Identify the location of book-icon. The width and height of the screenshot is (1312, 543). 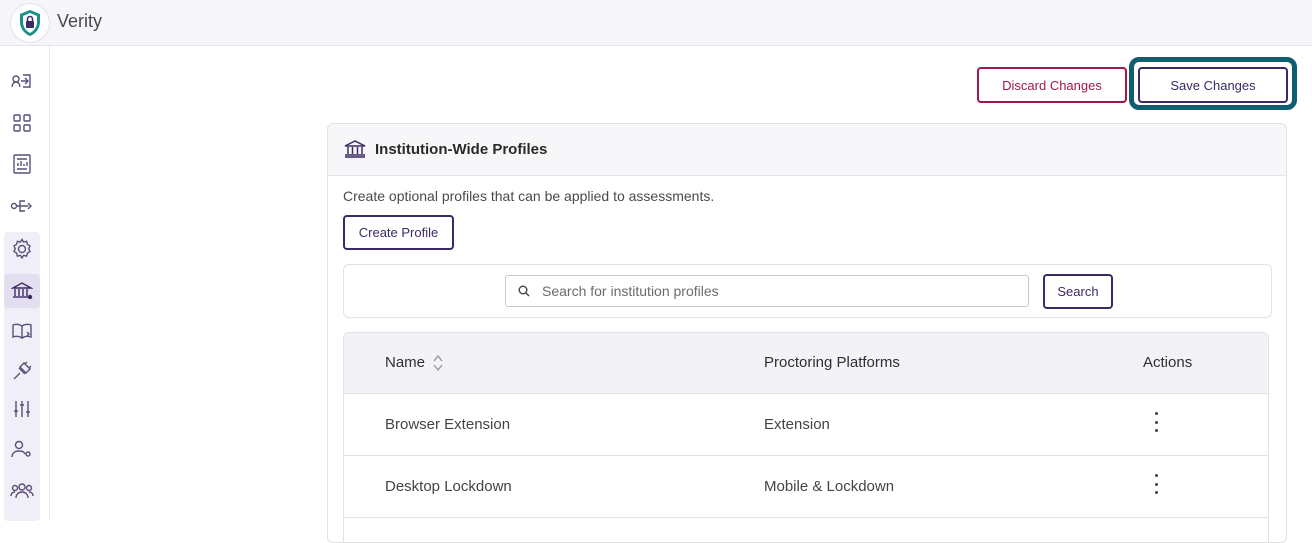
(22, 331).